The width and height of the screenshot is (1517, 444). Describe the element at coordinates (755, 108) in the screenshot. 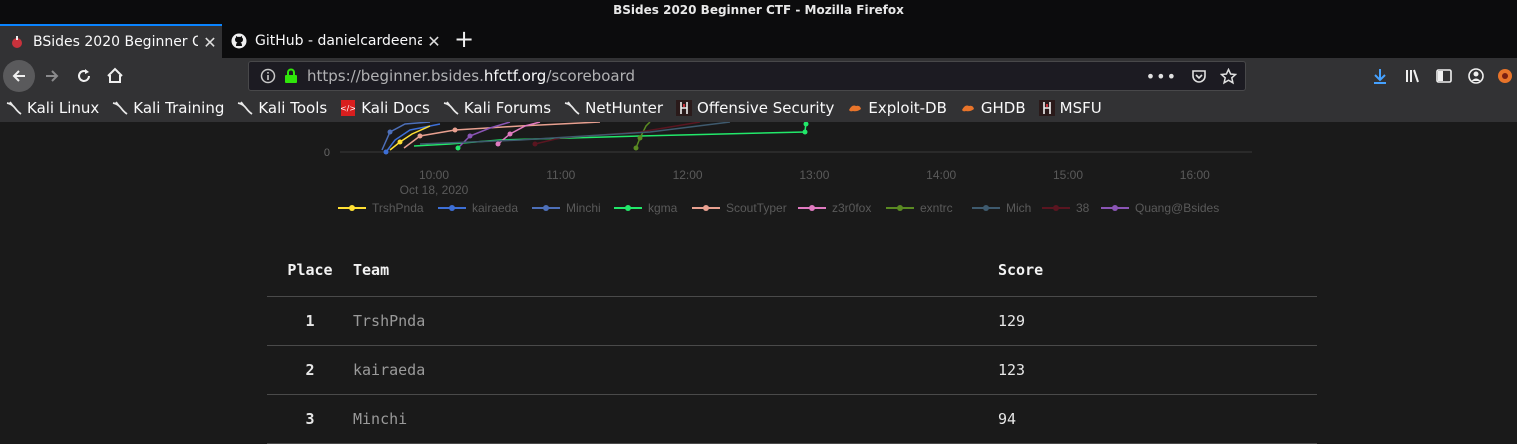

I see `bookmark-offensive-security: Offensive Security` at that location.